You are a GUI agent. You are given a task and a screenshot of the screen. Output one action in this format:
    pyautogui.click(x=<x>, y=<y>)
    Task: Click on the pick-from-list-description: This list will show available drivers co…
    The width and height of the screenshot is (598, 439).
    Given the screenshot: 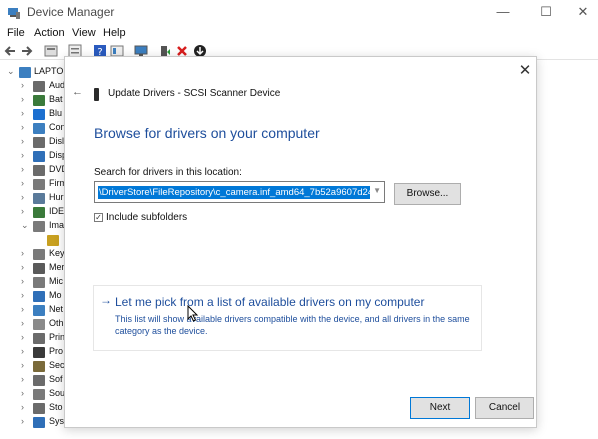 What is the action you would take?
    pyautogui.click(x=292, y=325)
    